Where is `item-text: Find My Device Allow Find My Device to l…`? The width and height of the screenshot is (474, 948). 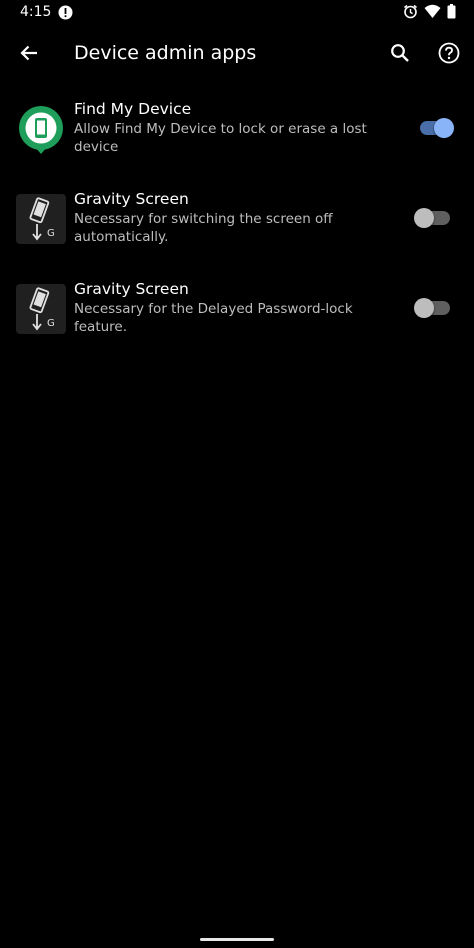
item-text: Find My Device Allow Find My Device to l… is located at coordinates (234, 128).